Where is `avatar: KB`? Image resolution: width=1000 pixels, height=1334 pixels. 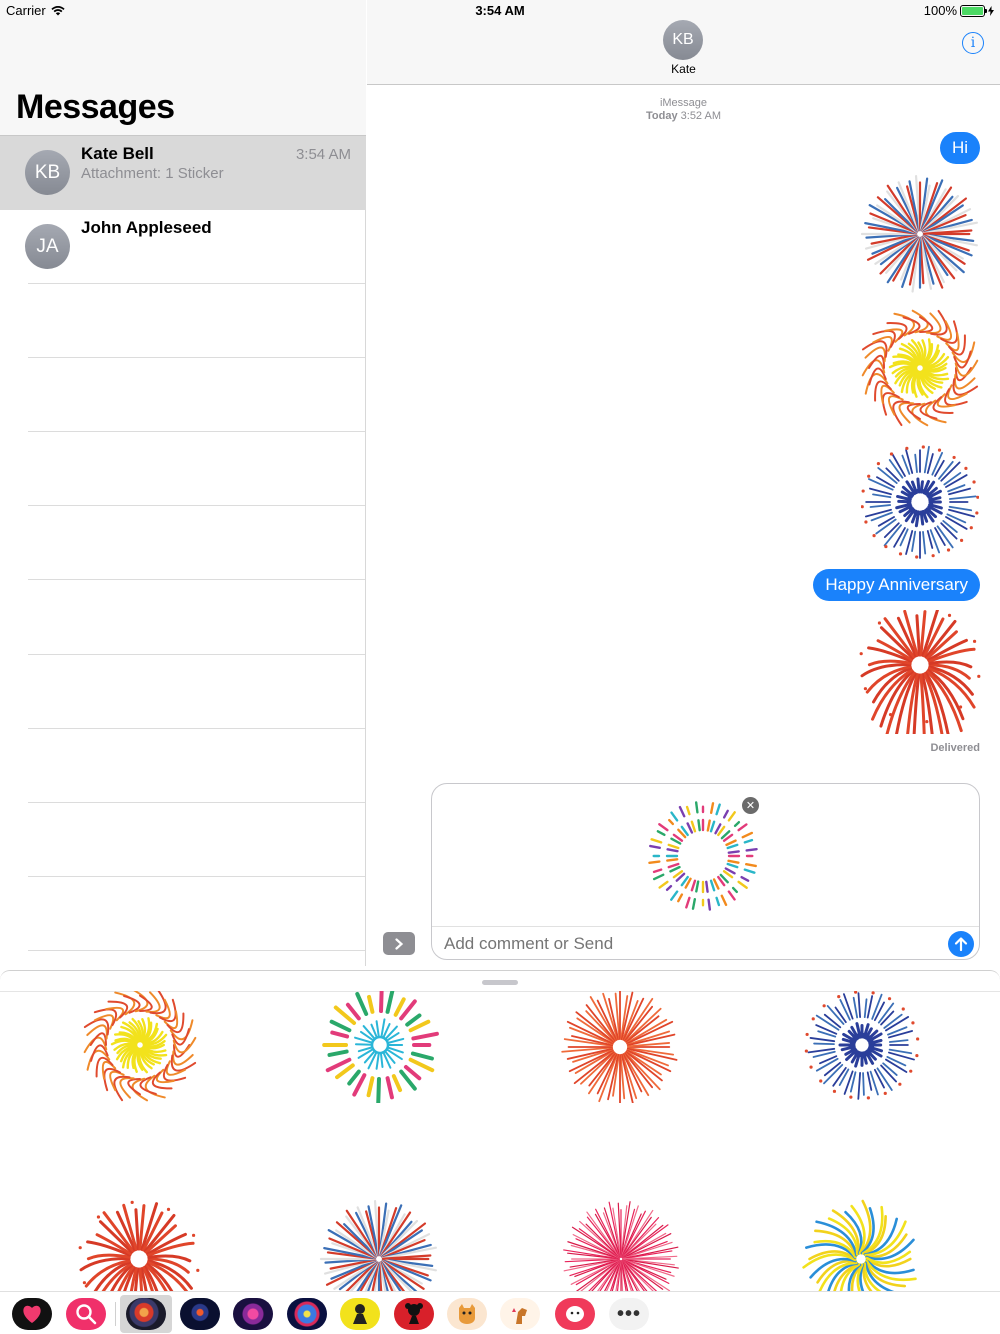 avatar: KB is located at coordinates (47, 172).